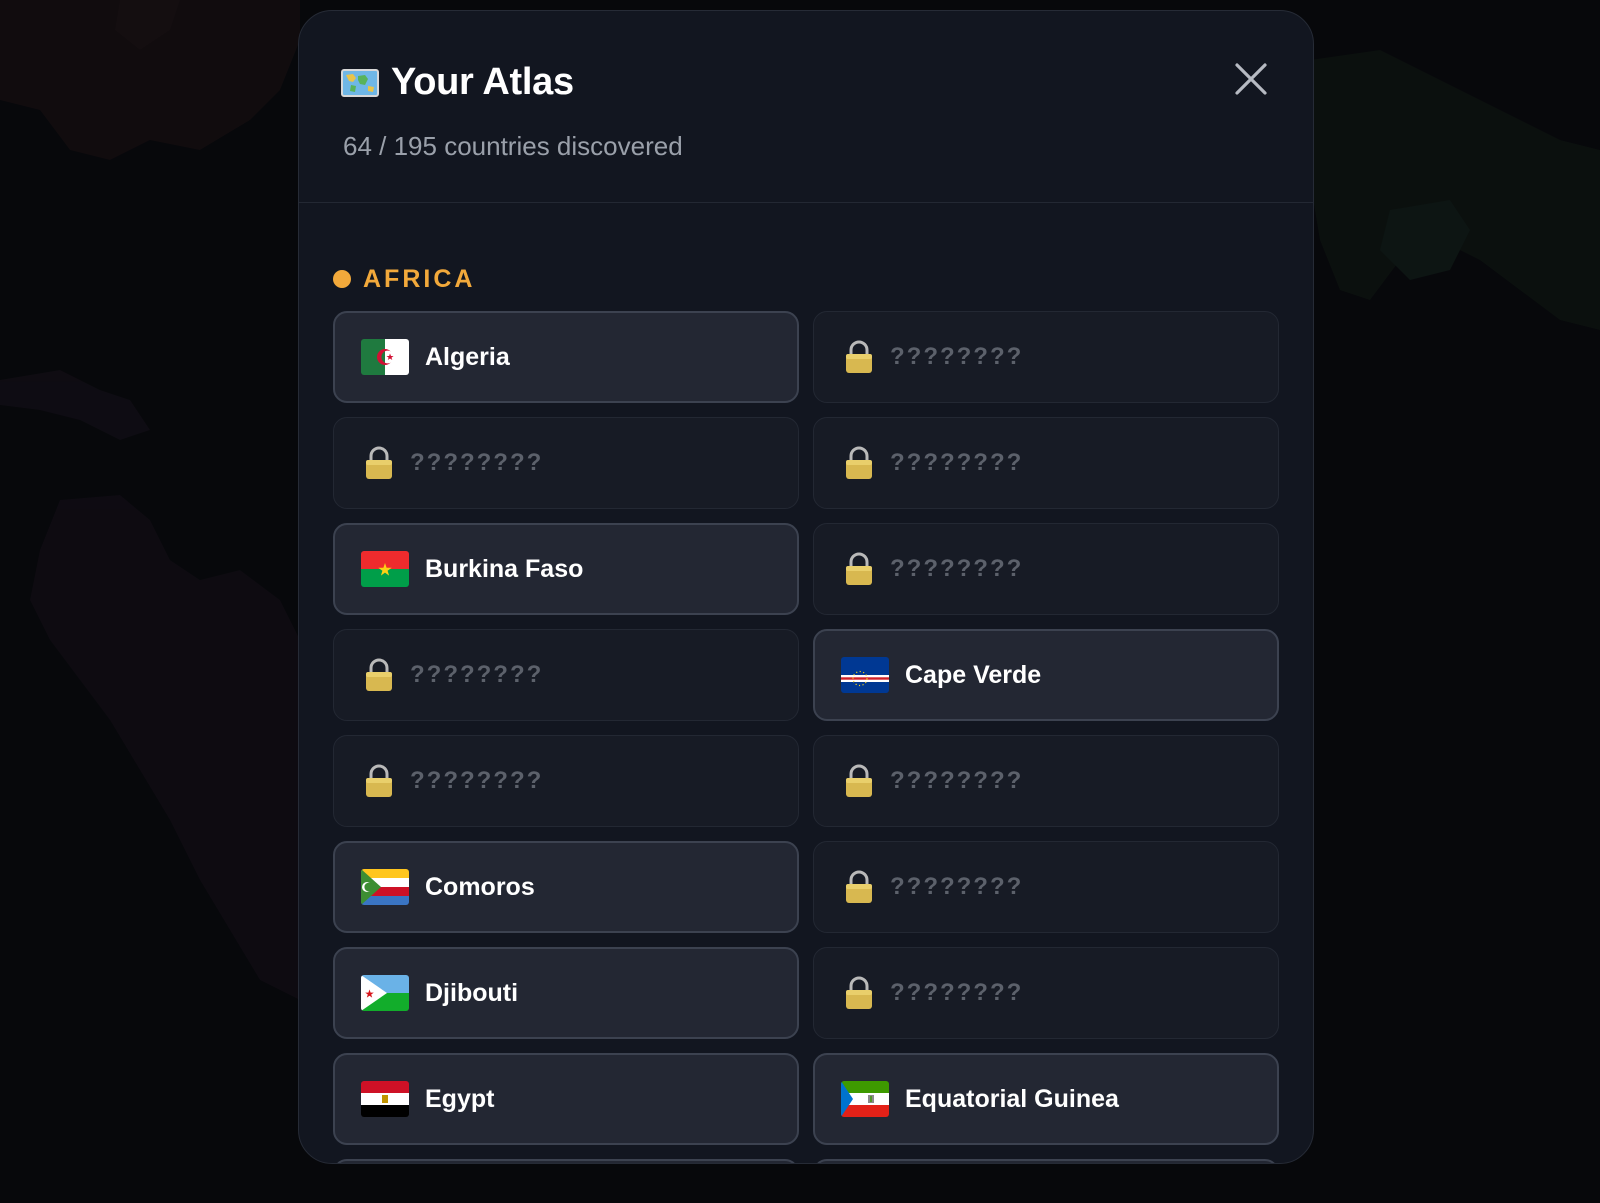  Describe the element at coordinates (385, 569) in the screenshot. I see `flag-burkina-faso-icon` at that location.